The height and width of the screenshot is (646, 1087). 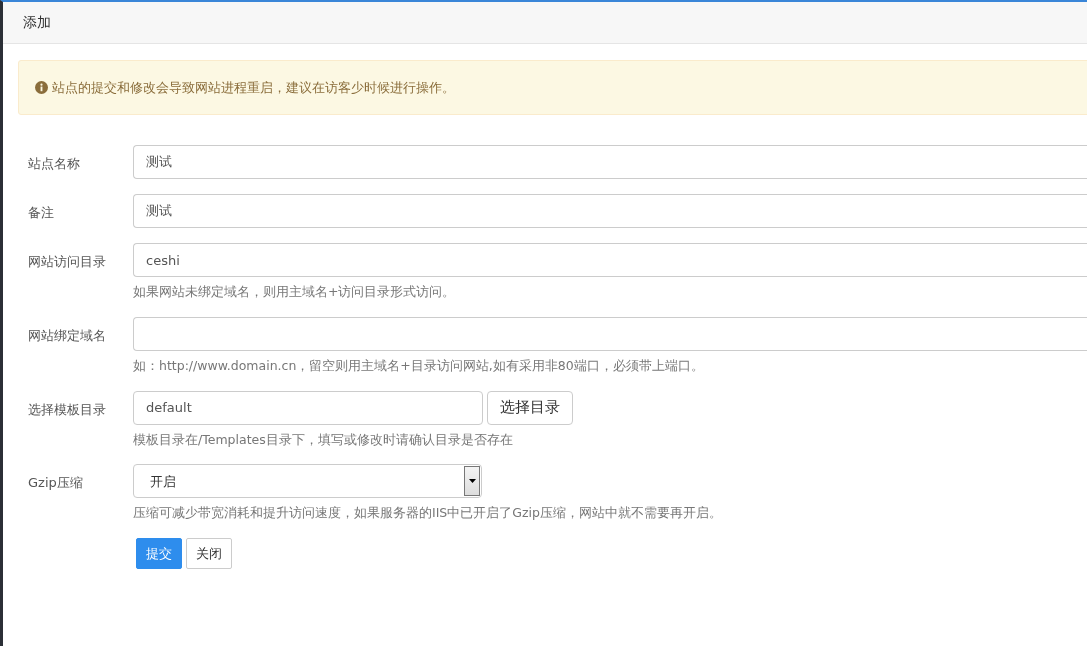 I want to click on input-field, so click(x=610, y=333).